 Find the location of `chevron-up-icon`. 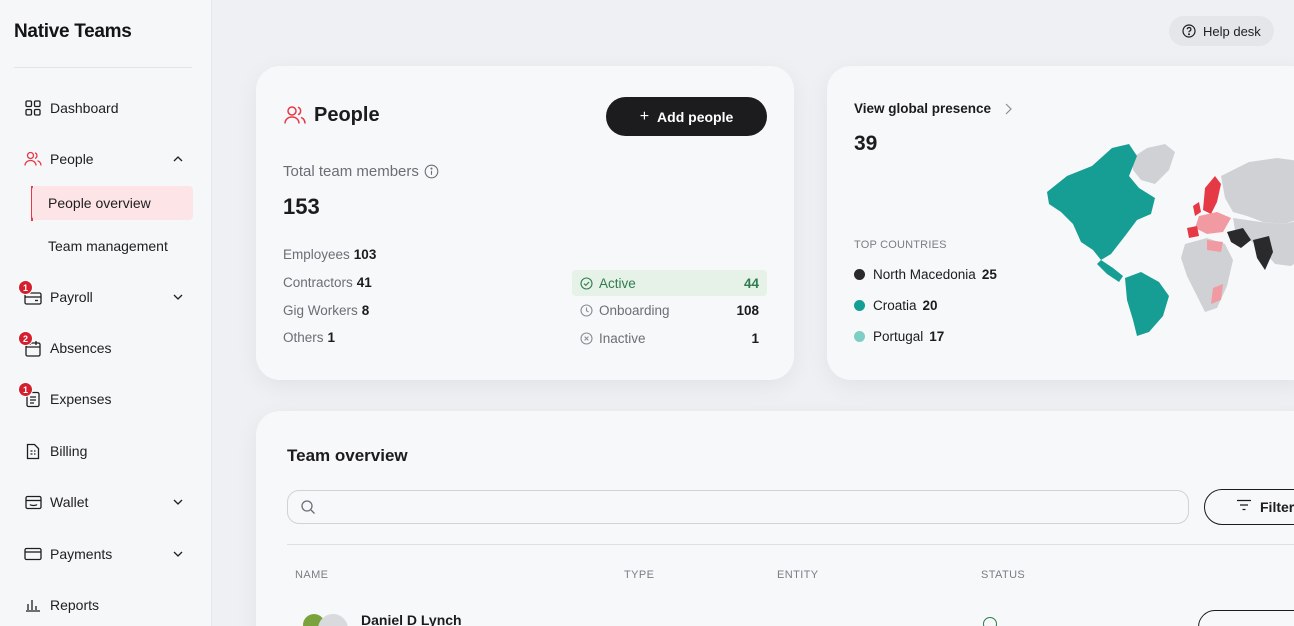

chevron-up-icon is located at coordinates (178, 159).